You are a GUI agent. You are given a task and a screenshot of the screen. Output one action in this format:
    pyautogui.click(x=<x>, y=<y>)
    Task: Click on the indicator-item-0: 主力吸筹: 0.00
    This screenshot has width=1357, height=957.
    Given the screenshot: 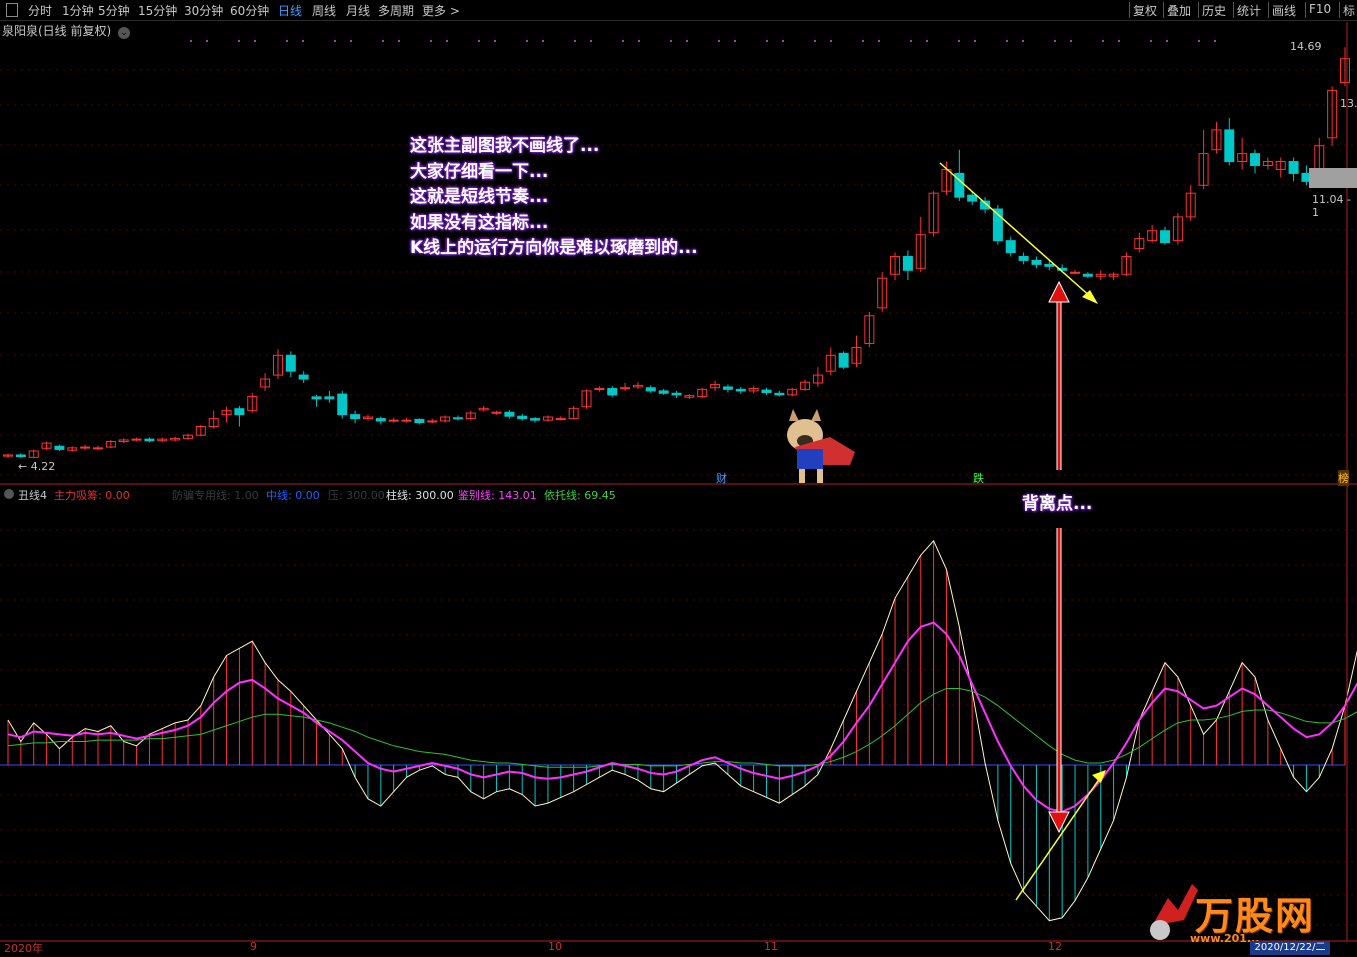 What is the action you would take?
    pyautogui.click(x=92, y=495)
    